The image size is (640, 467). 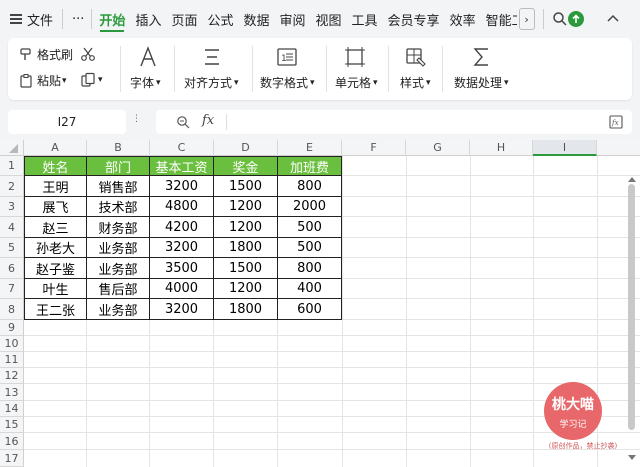 I want to click on table-cell: 展飞, so click(x=56, y=207).